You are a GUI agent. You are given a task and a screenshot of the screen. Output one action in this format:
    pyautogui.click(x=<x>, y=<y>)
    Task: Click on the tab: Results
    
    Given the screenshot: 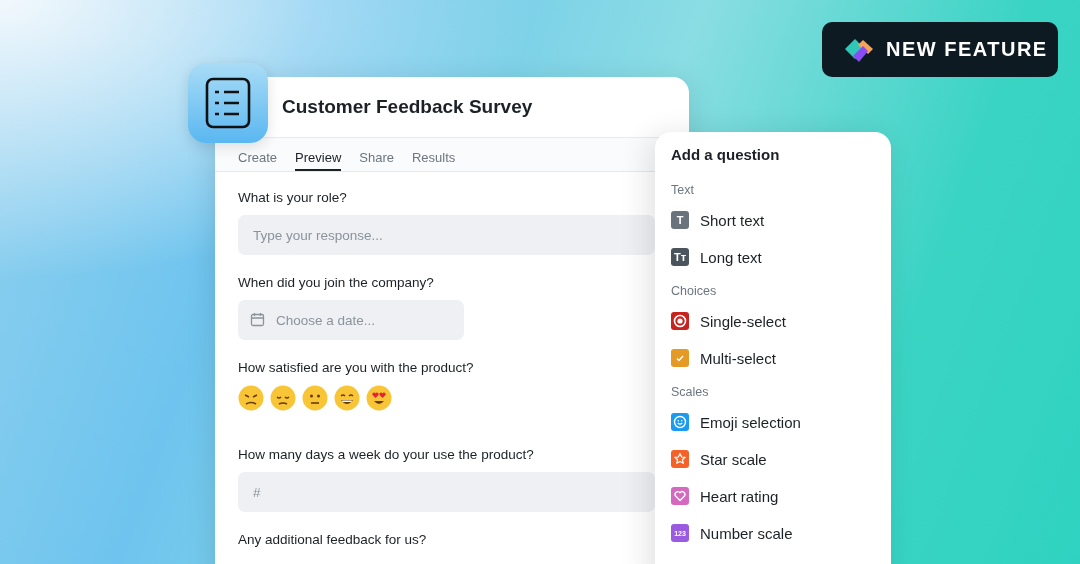 What is the action you would take?
    pyautogui.click(x=434, y=158)
    